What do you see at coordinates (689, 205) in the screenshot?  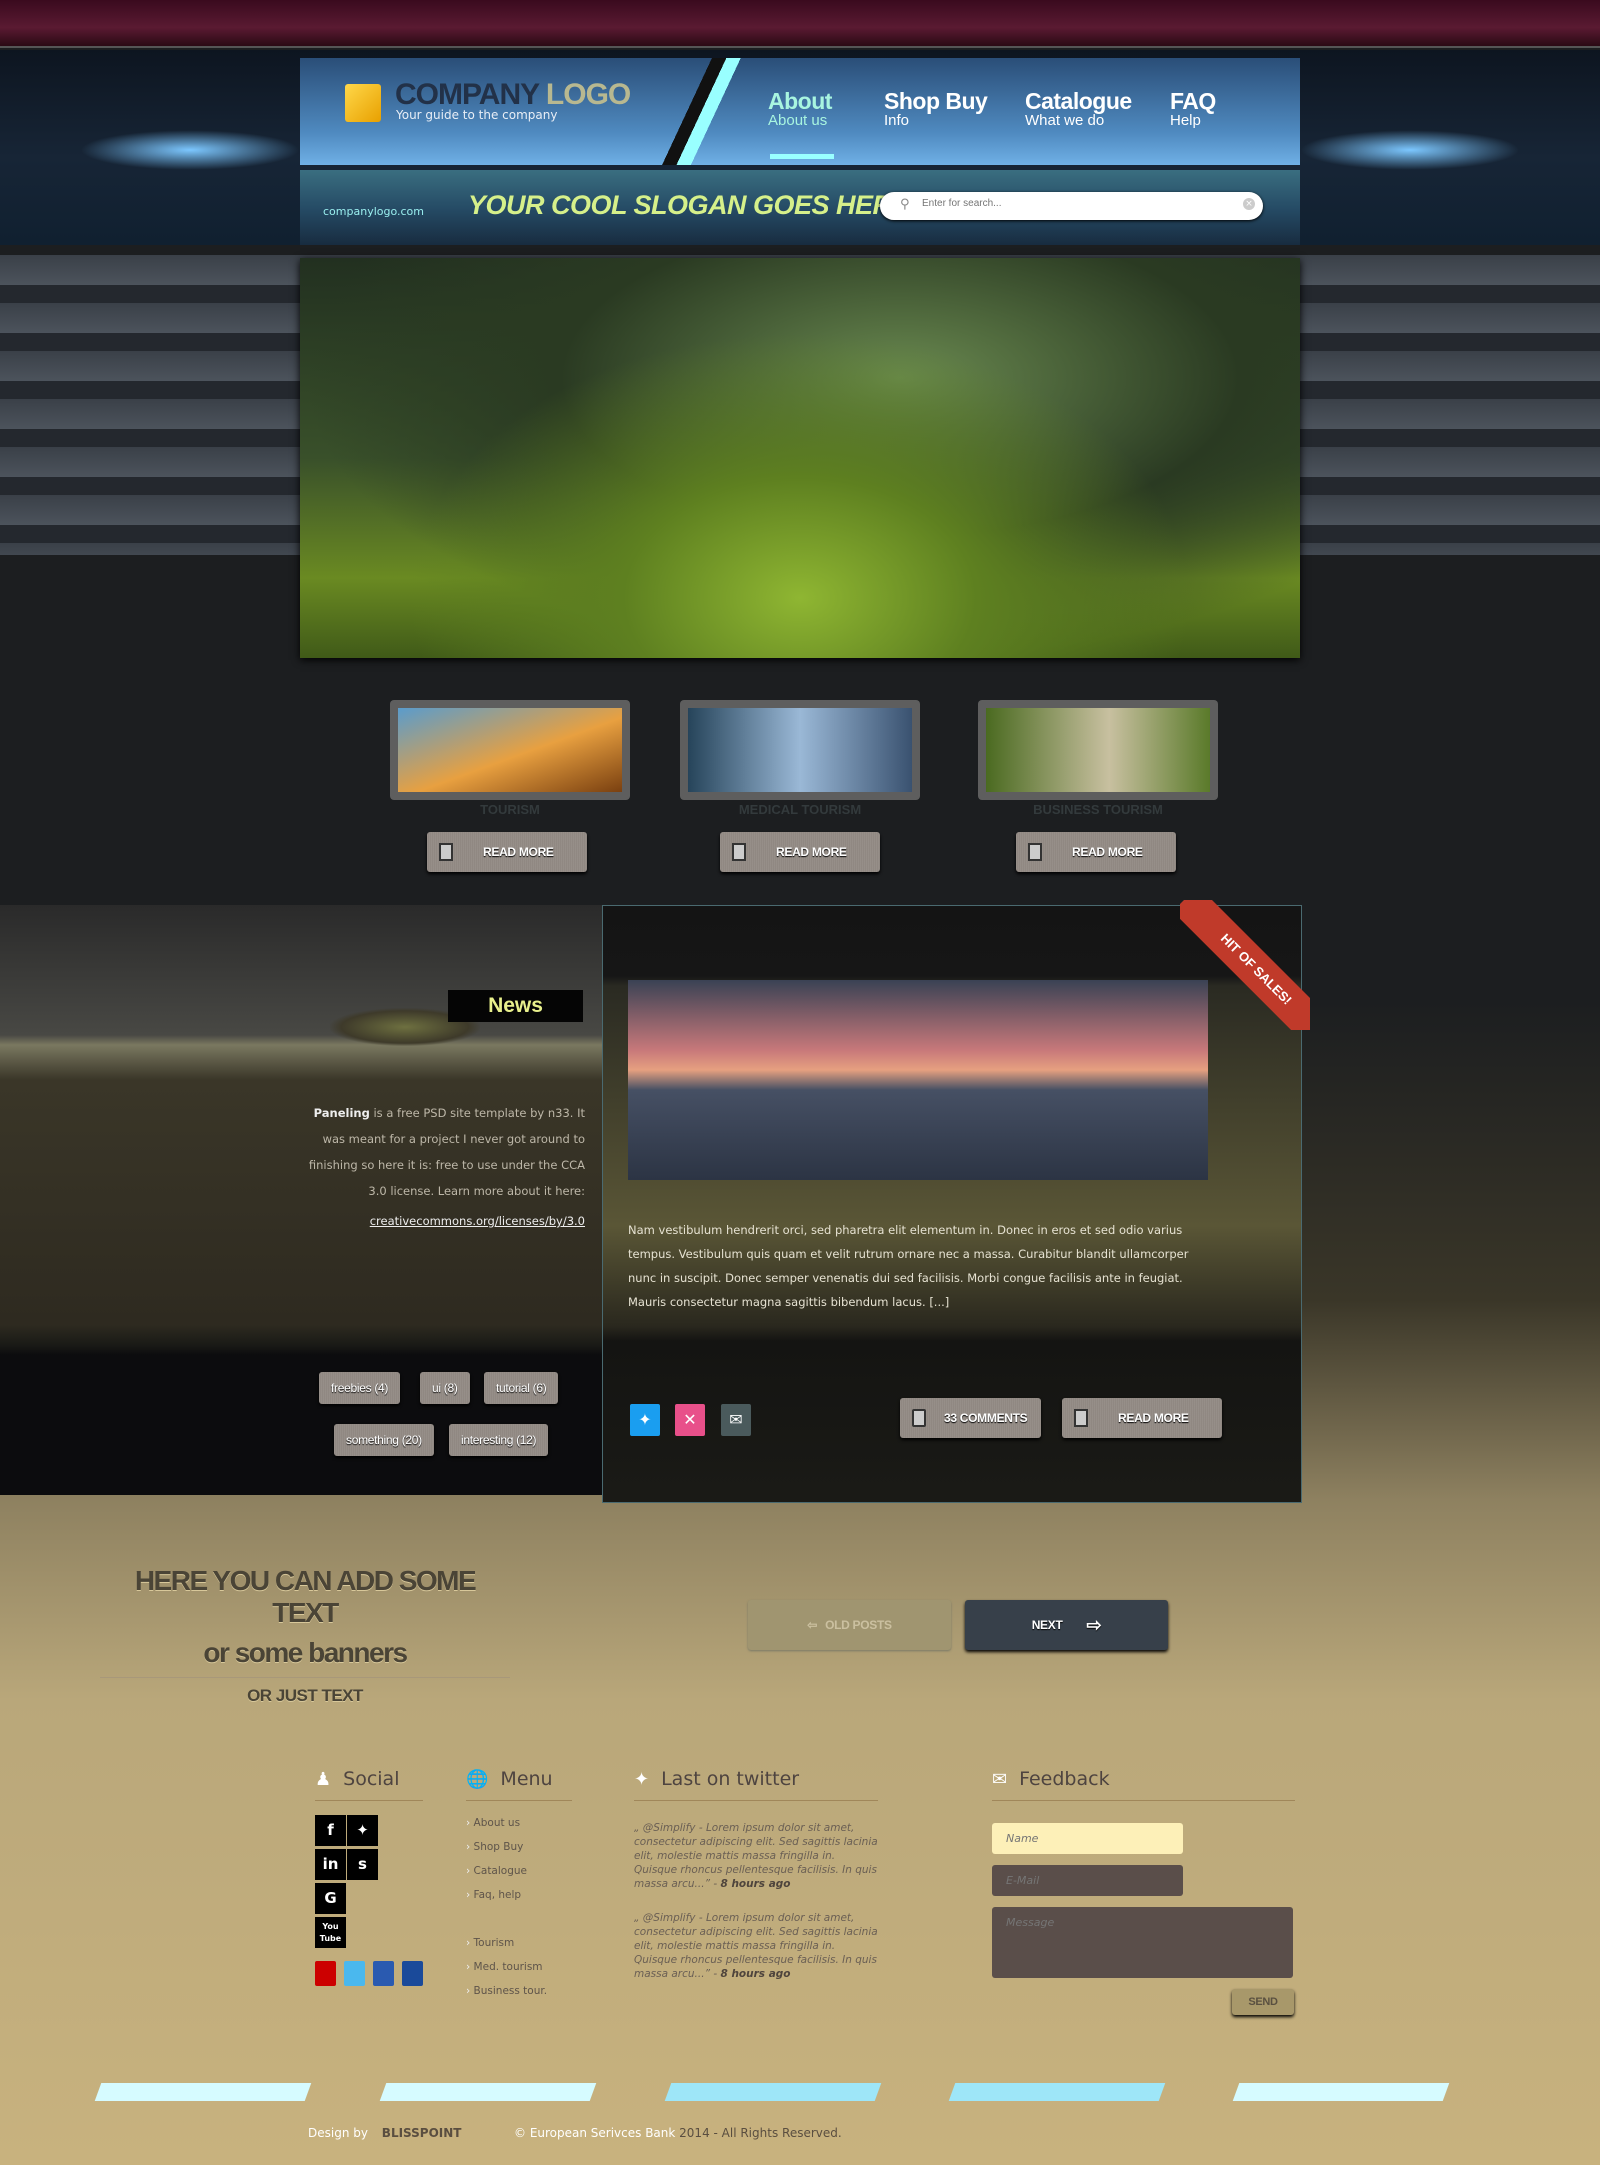 I see `slogan: YOUR COOL SLOGAN GOES HERE` at bounding box center [689, 205].